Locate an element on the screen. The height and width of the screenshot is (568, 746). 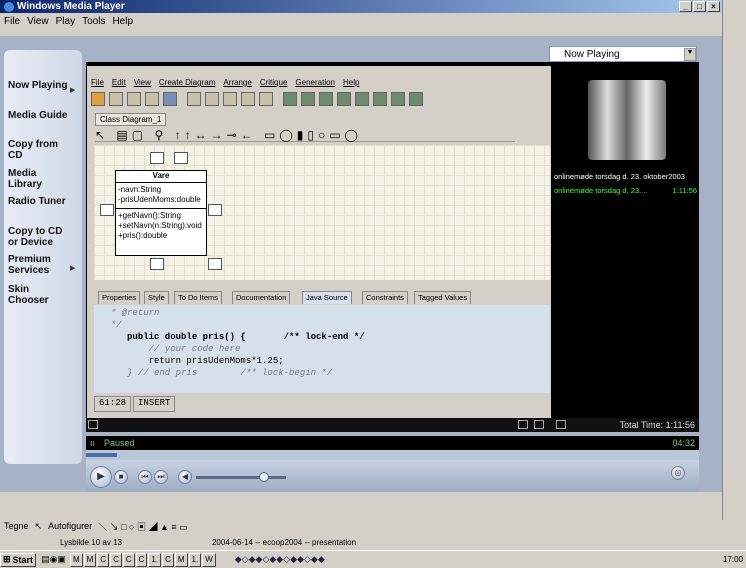
undo-icon is located at coordinates (194, 99).